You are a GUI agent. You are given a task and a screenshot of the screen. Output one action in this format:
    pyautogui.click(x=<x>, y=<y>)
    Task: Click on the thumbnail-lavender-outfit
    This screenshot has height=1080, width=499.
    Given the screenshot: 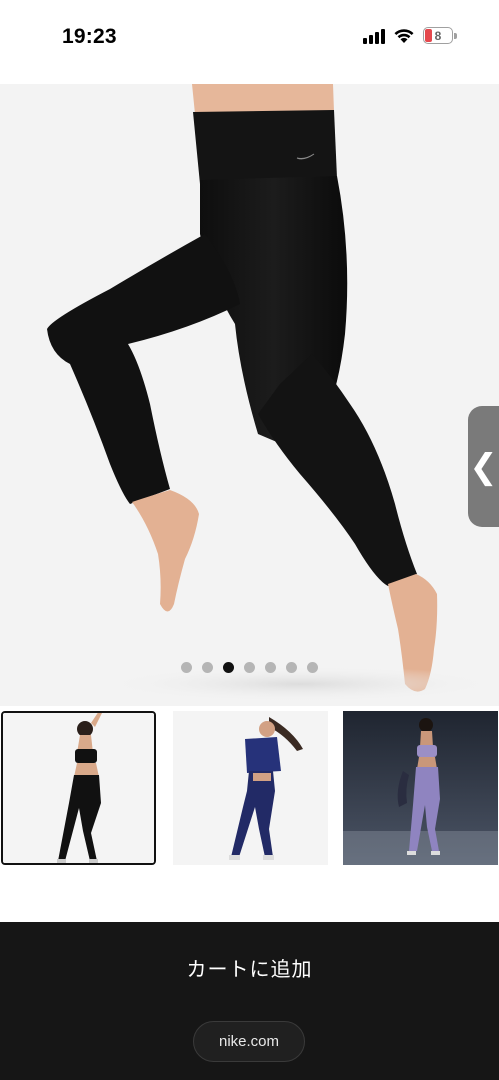 What is the action you would take?
    pyautogui.click(x=420, y=788)
    